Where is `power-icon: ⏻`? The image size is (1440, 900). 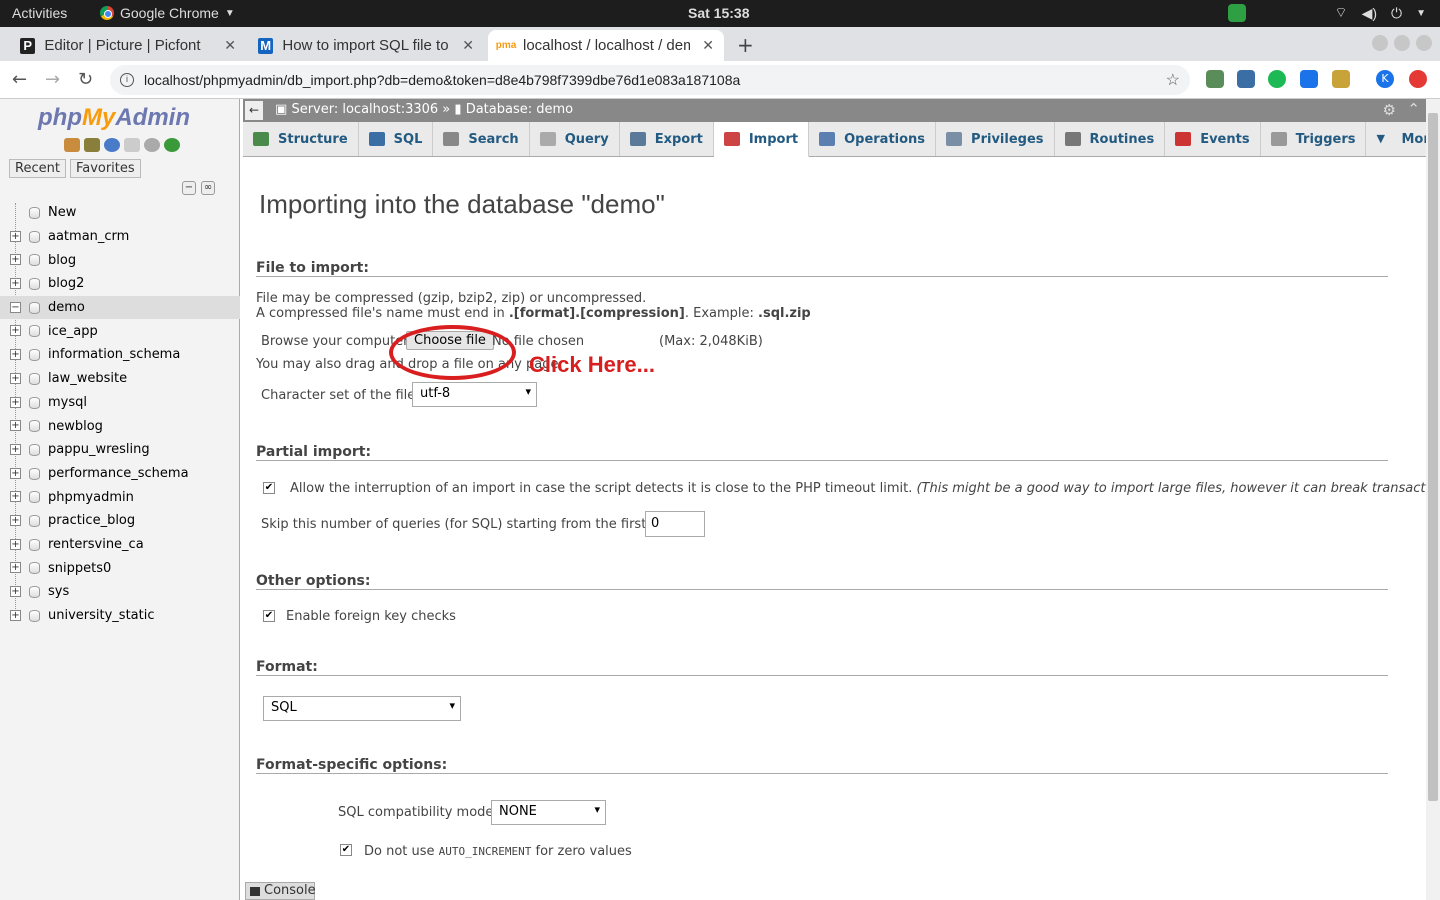
power-icon: ⏻ is located at coordinates (1396, 13).